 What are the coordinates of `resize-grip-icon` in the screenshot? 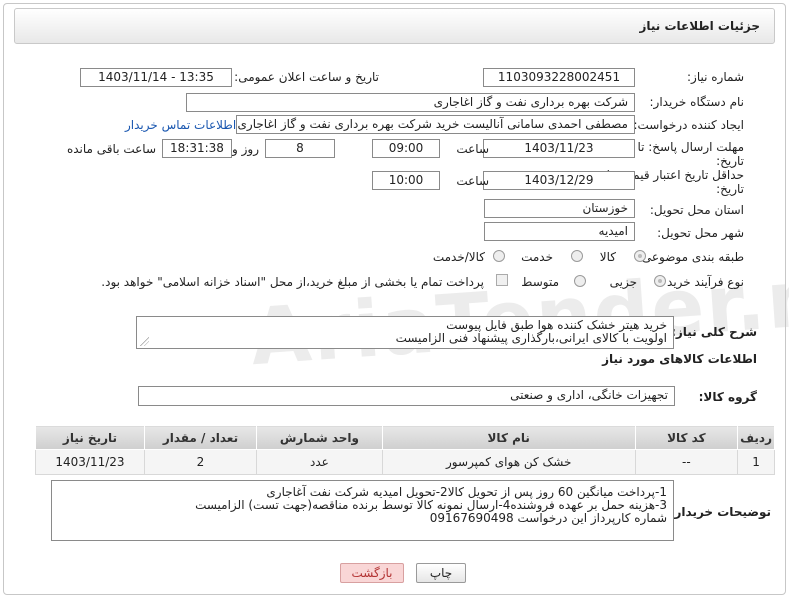 It's located at (144, 341).